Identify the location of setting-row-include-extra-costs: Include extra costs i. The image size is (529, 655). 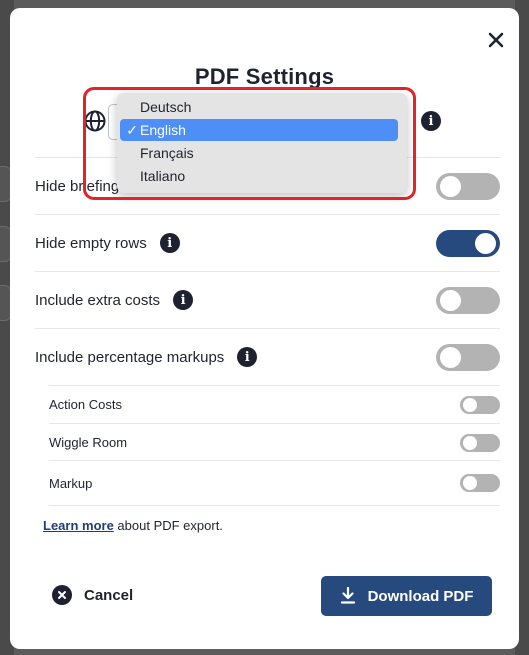
(267, 299).